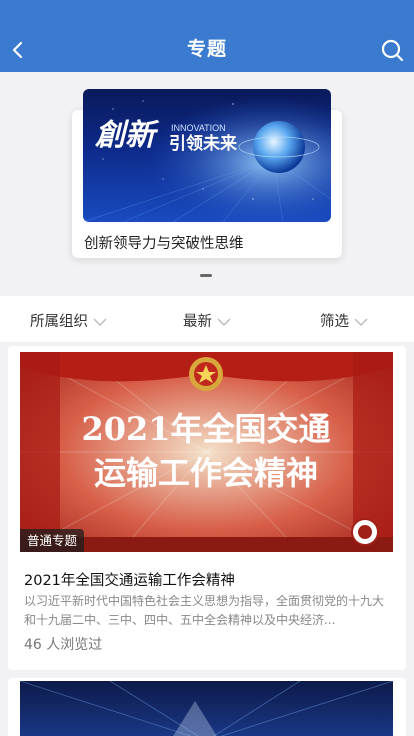 This screenshot has width=414, height=736. I want to click on topic-image-line2: 运输工作会精神, so click(206, 473).